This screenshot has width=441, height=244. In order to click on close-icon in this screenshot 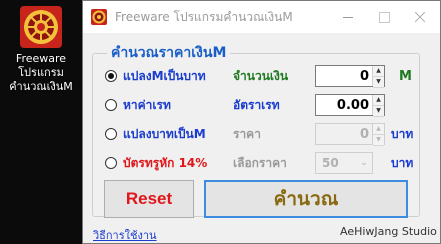, I will do `click(420, 17)`.